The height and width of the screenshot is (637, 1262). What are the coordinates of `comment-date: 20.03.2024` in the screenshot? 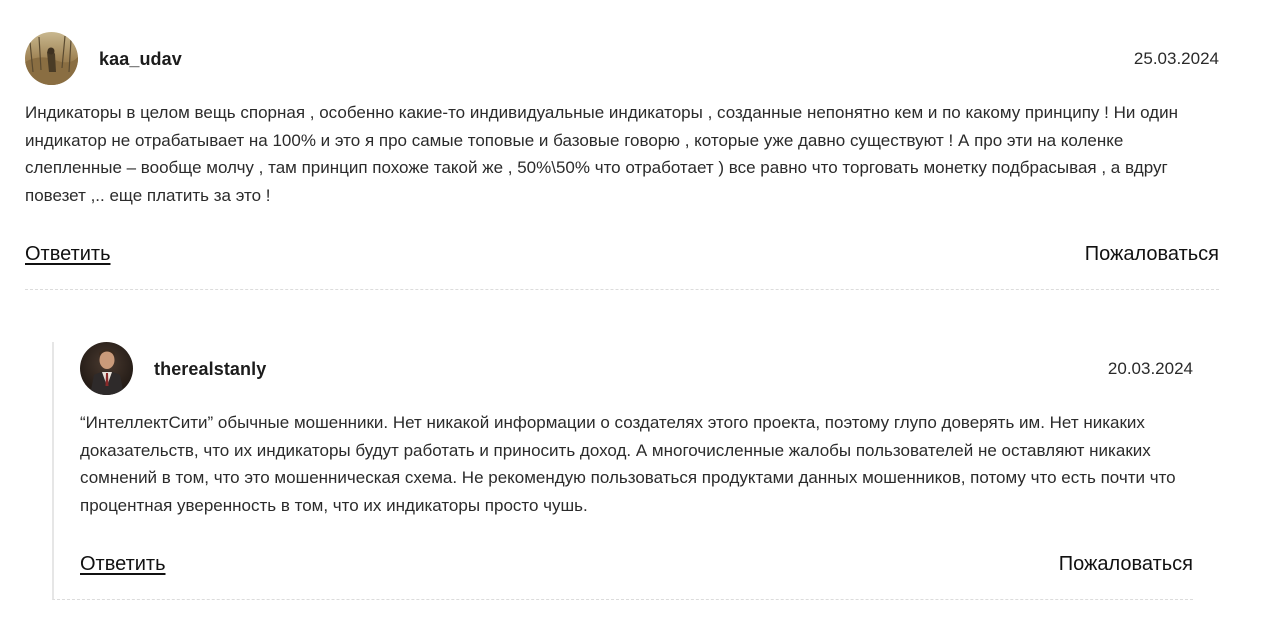 It's located at (1150, 368).